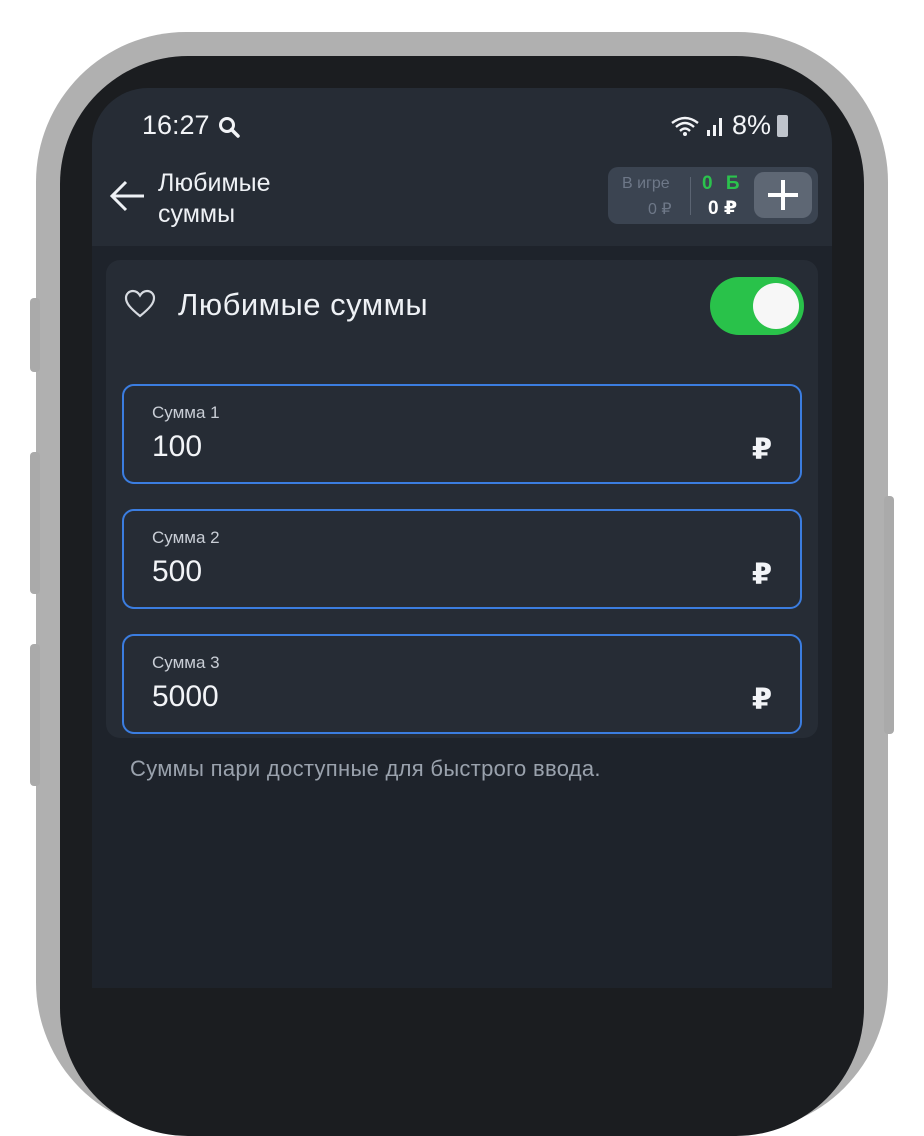 Image resolution: width=924 pixels, height=1136 pixels. What do you see at coordinates (365, 768) in the screenshot?
I see `favorite-amounts-hint: Суммы пари доступные для быстрого ввода.` at bounding box center [365, 768].